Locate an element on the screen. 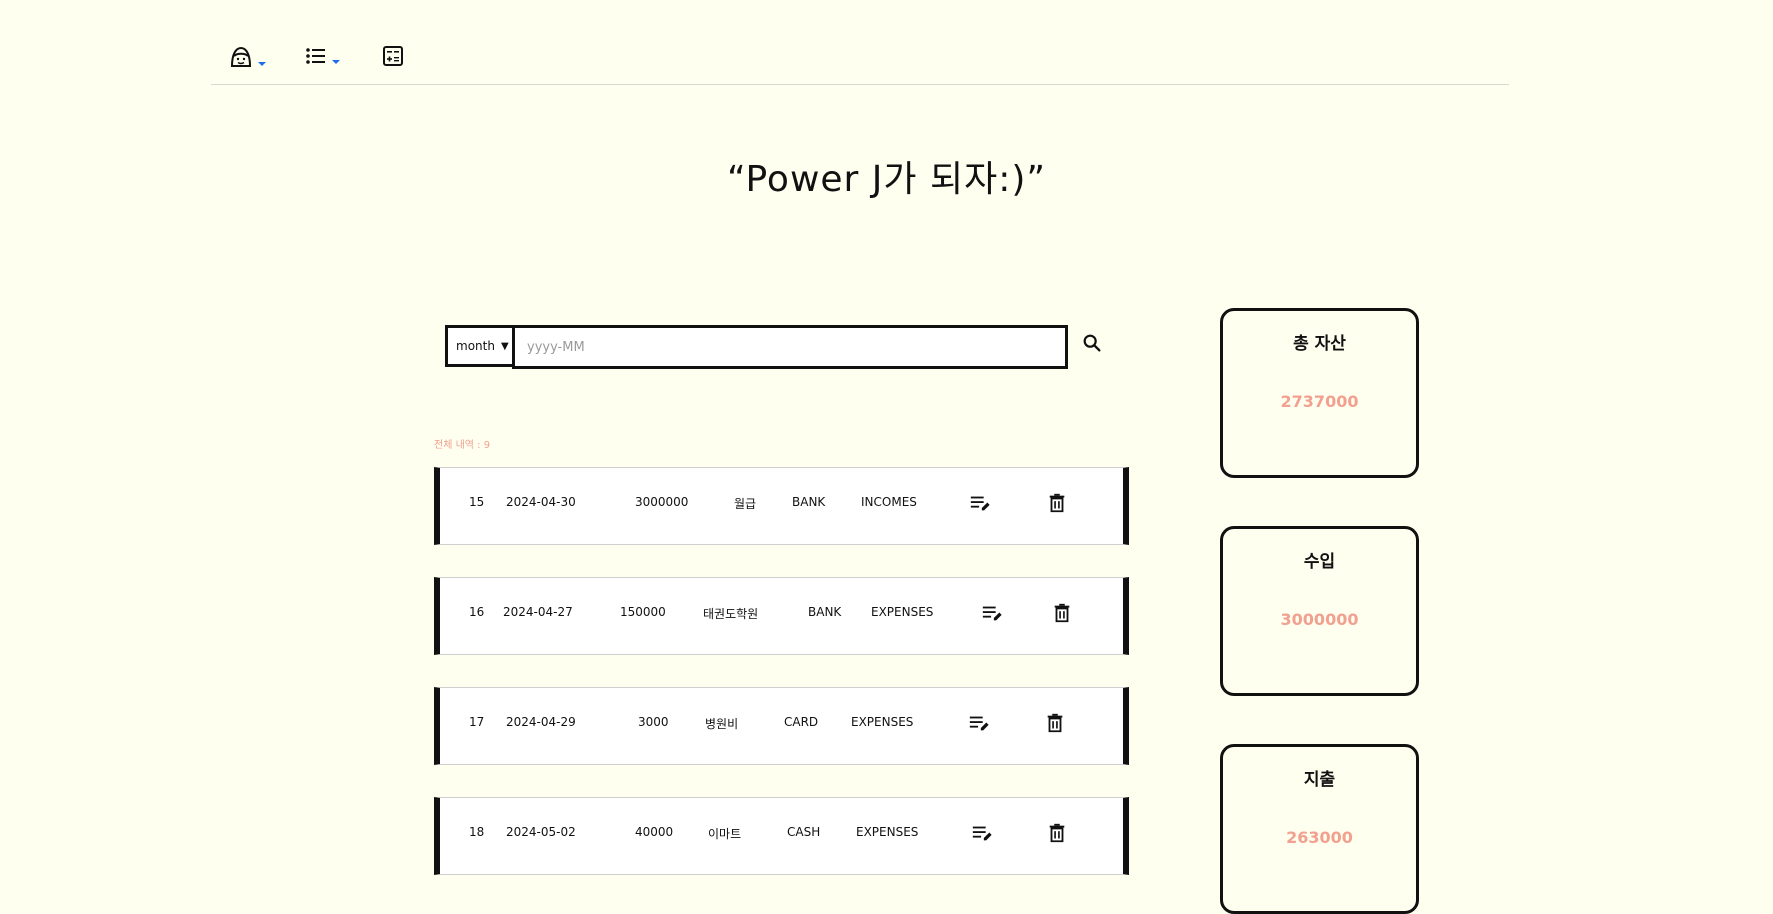  record-id: 15 is located at coordinates (477, 502).